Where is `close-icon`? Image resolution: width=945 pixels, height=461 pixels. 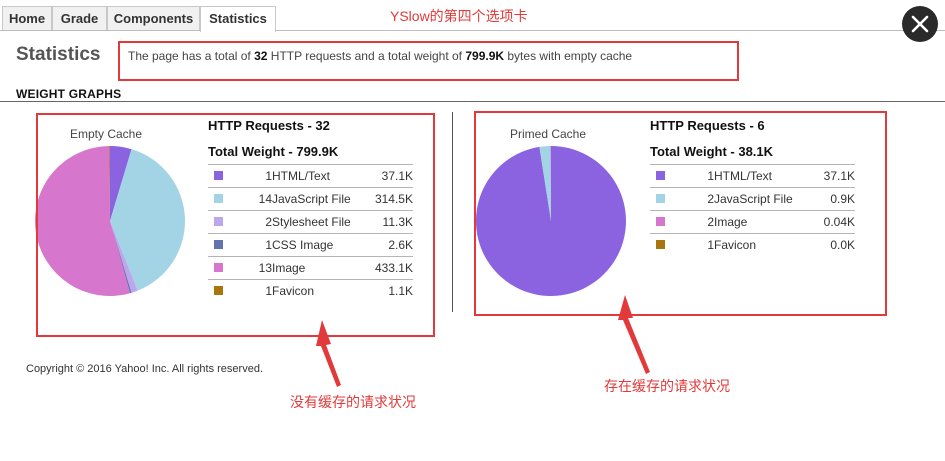
close-icon is located at coordinates (920, 24).